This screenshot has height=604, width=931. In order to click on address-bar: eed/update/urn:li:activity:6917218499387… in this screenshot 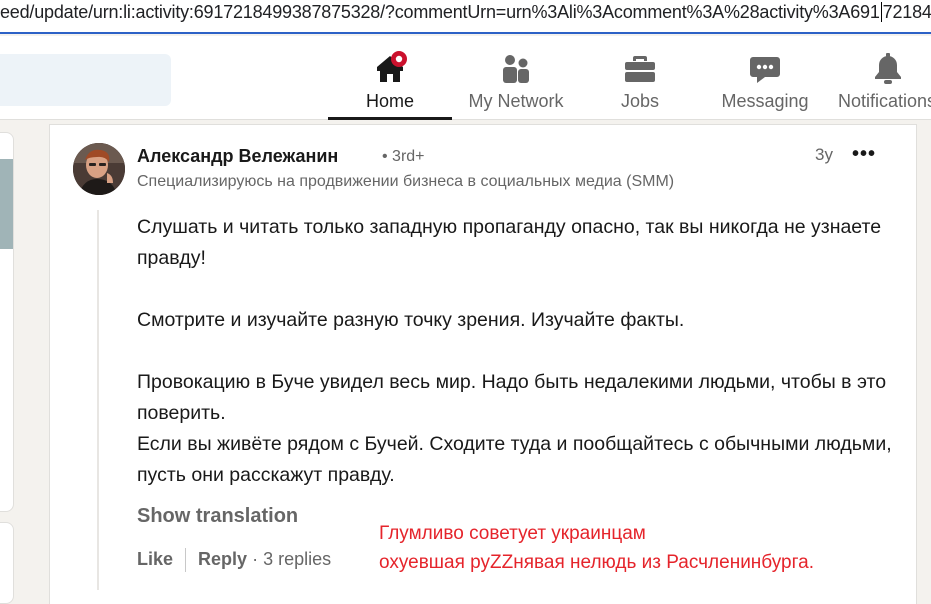, I will do `click(465, 17)`.